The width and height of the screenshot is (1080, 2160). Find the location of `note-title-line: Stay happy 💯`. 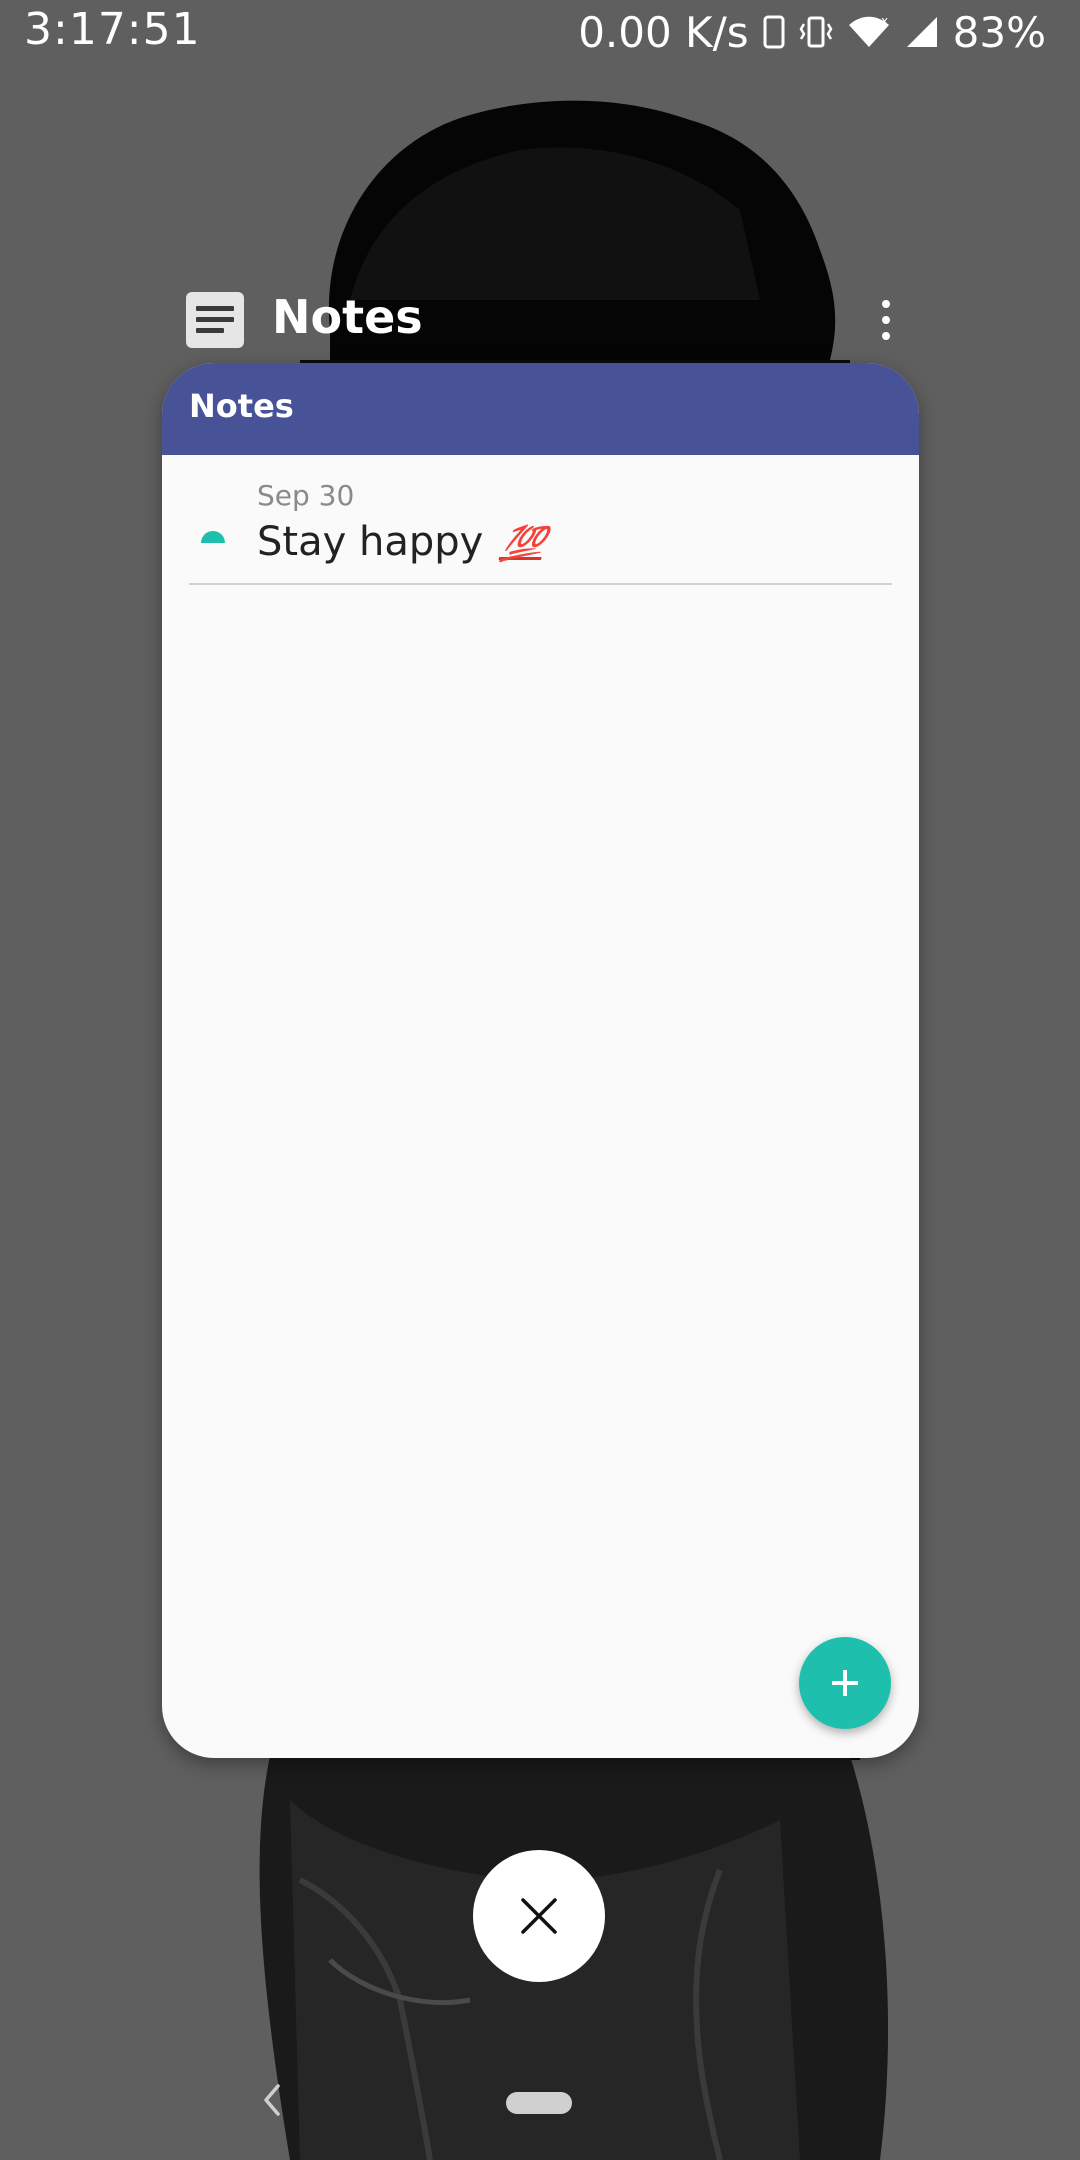

note-title-line: Stay happy 💯 is located at coordinates (403, 542).